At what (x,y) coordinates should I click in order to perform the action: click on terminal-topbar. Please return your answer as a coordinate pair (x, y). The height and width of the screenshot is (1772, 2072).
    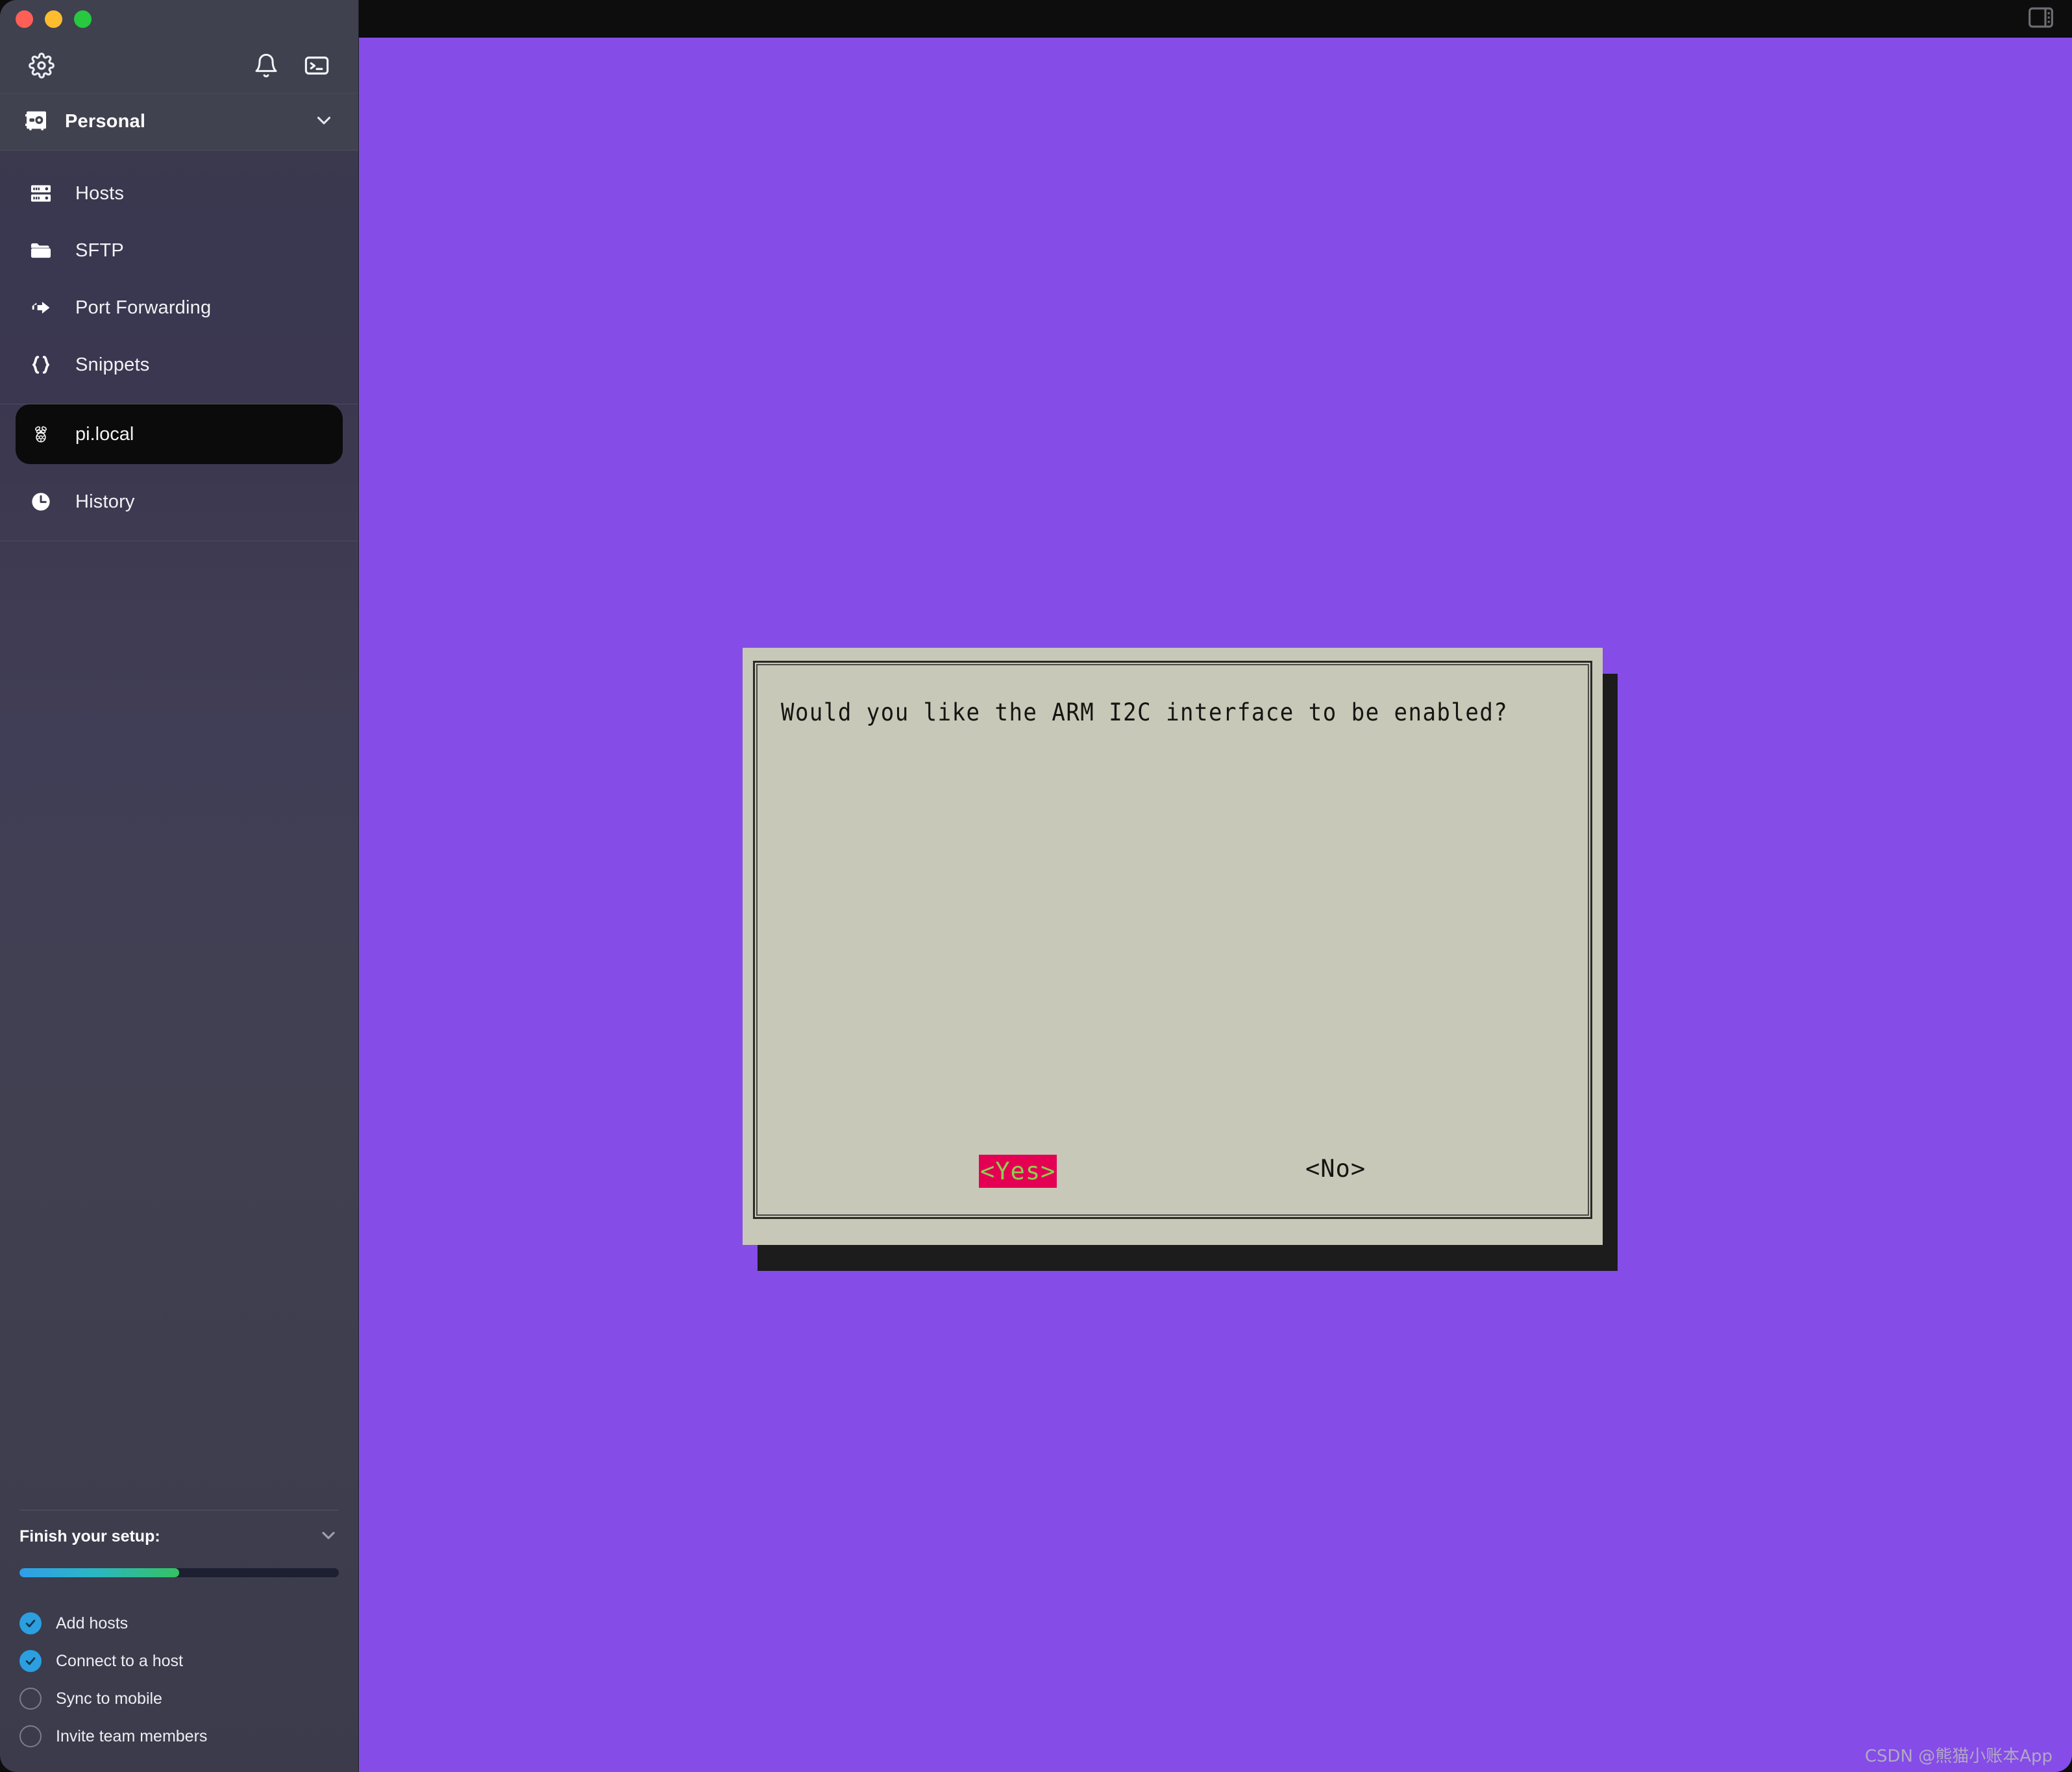
    Looking at the image, I should click on (1215, 19).